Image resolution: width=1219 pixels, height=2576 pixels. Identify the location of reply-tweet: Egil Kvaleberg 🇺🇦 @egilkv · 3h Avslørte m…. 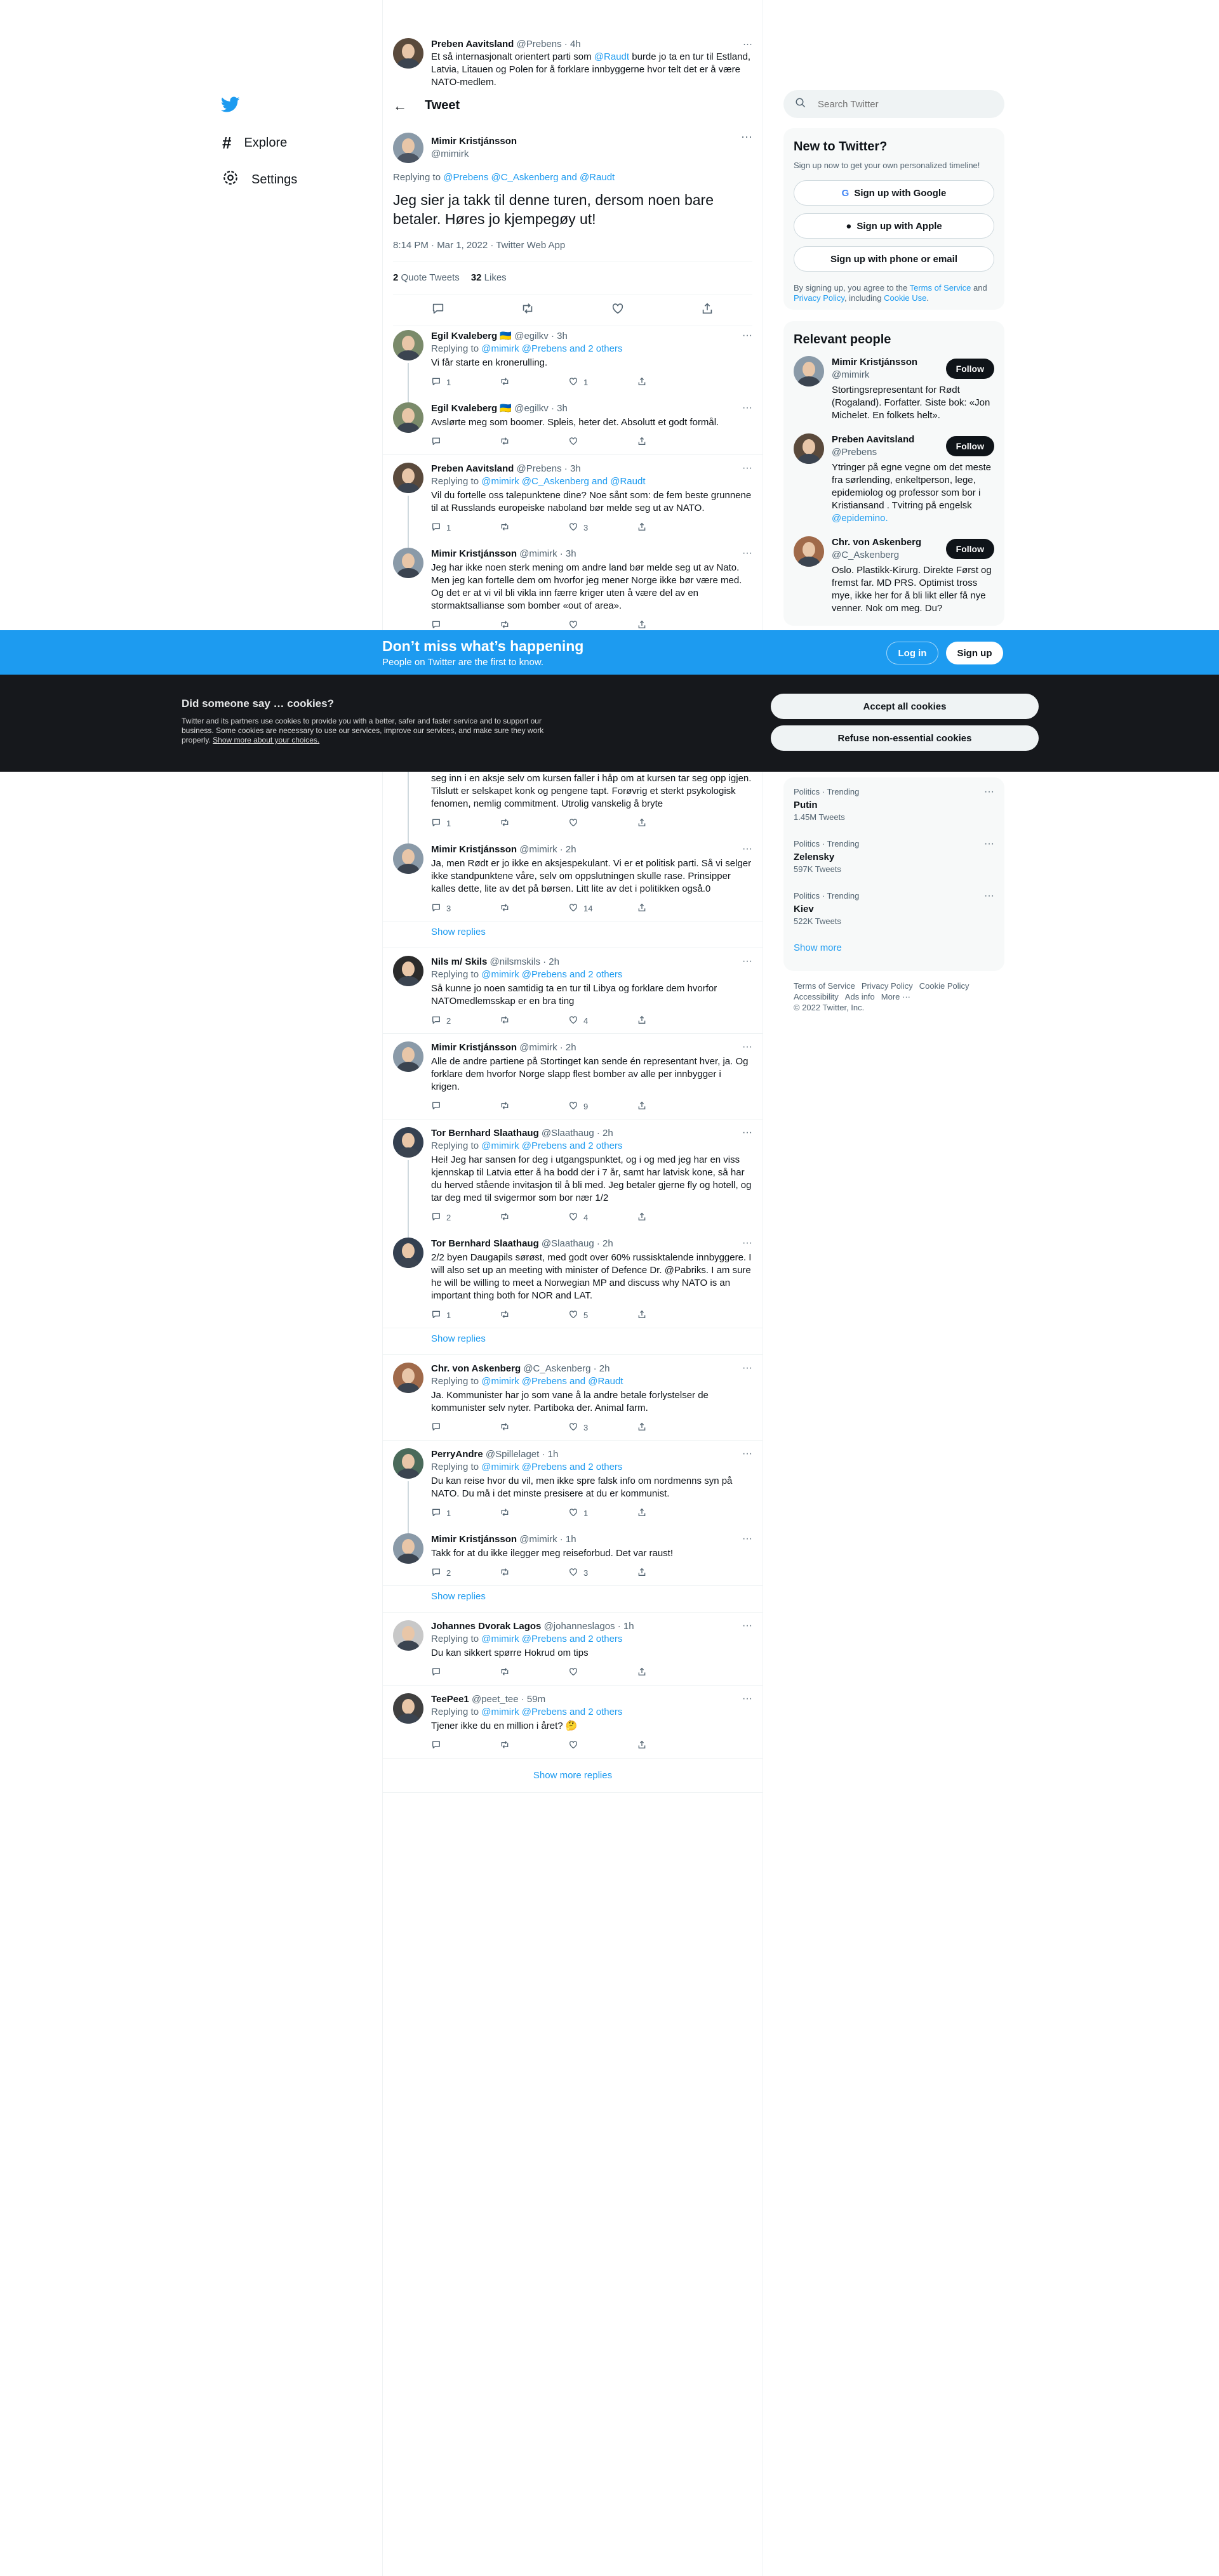
(573, 425).